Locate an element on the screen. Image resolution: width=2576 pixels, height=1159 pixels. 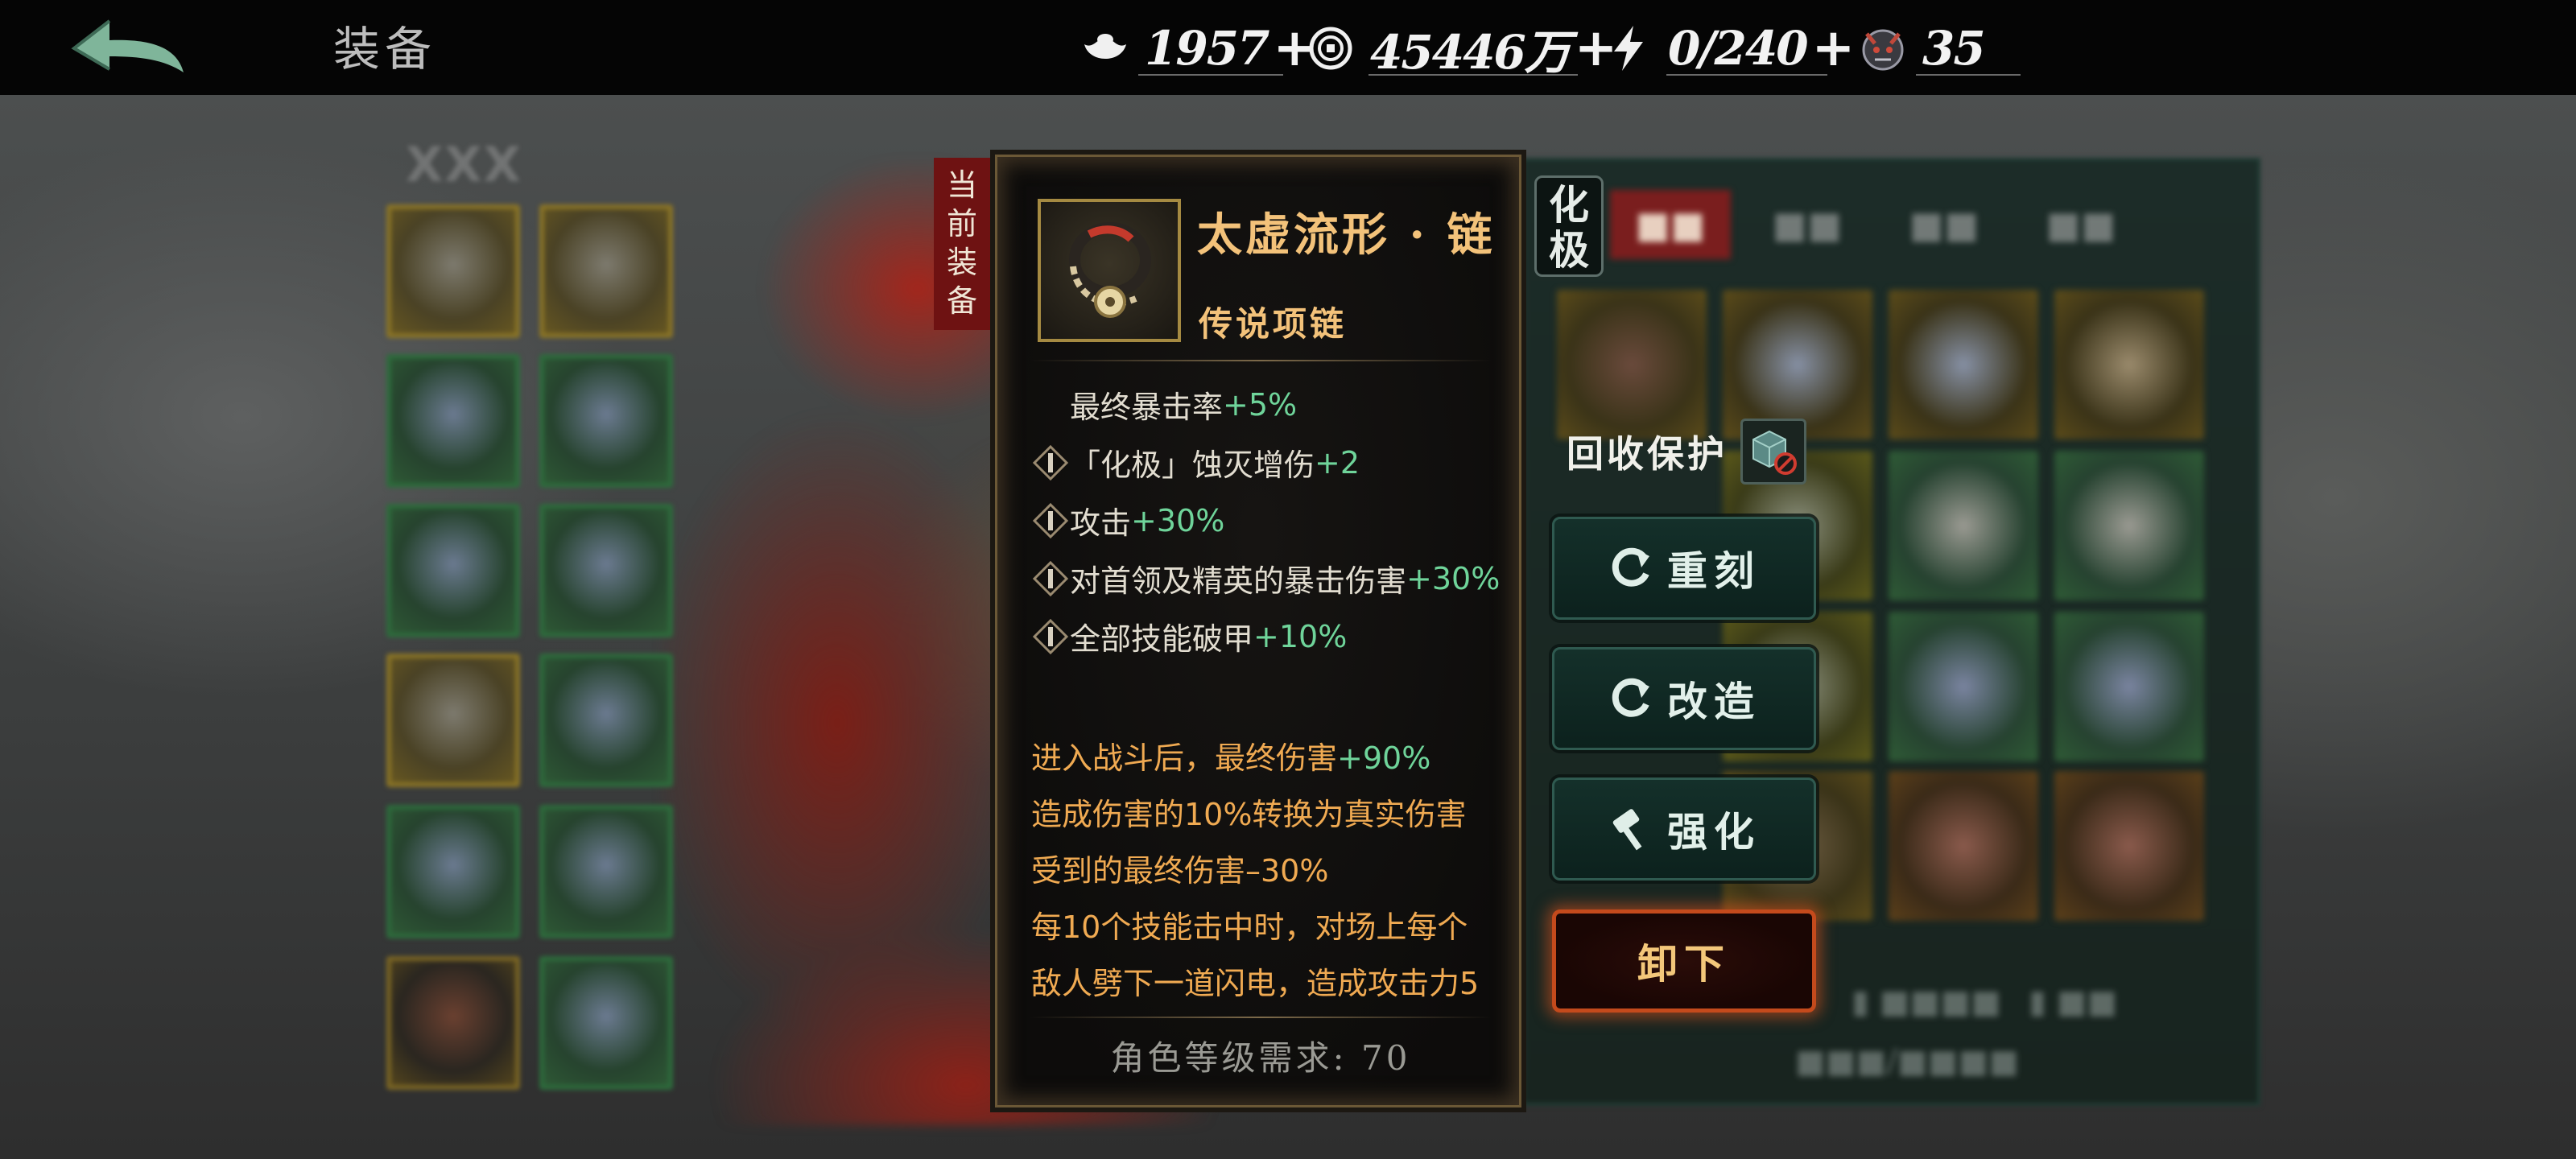
necklace-icon is located at coordinates (1110, 270).